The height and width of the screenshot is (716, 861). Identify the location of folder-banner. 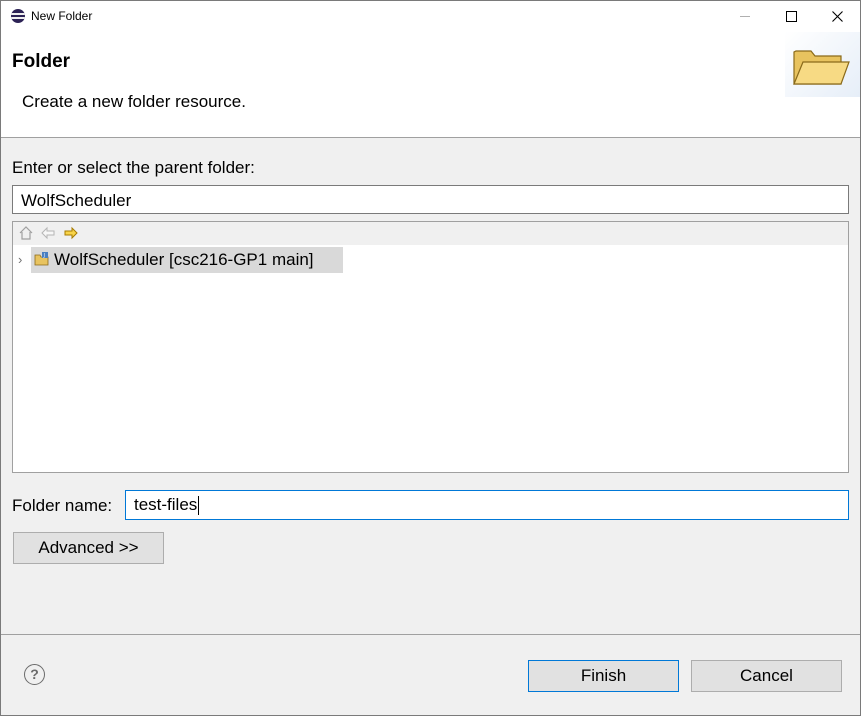
(822, 64).